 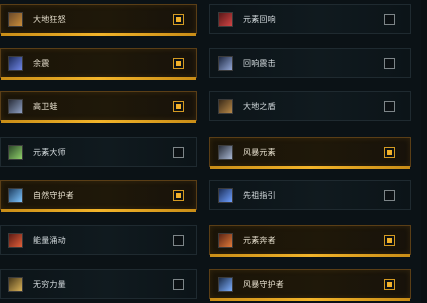 I want to click on talent-row-right-2: 回响震击, so click(x=310, y=63).